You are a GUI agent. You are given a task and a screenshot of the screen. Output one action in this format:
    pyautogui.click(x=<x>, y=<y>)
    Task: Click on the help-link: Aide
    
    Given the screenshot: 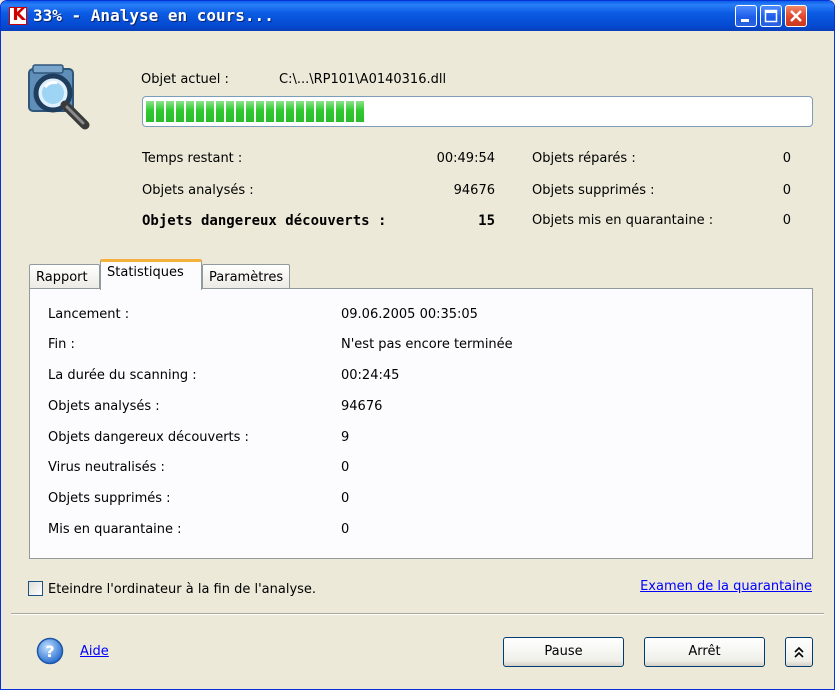 What is the action you would take?
    pyautogui.click(x=94, y=651)
    